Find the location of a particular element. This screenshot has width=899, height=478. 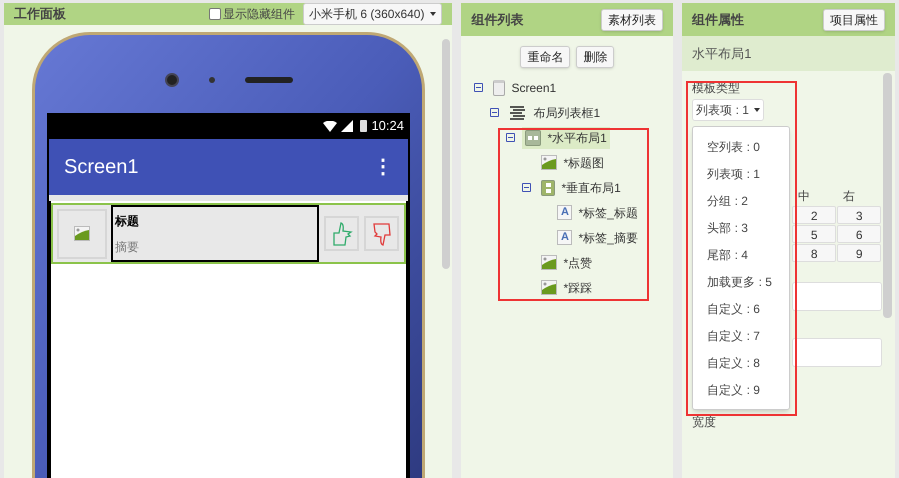

tree-item: *点赞 is located at coordinates (567, 263).